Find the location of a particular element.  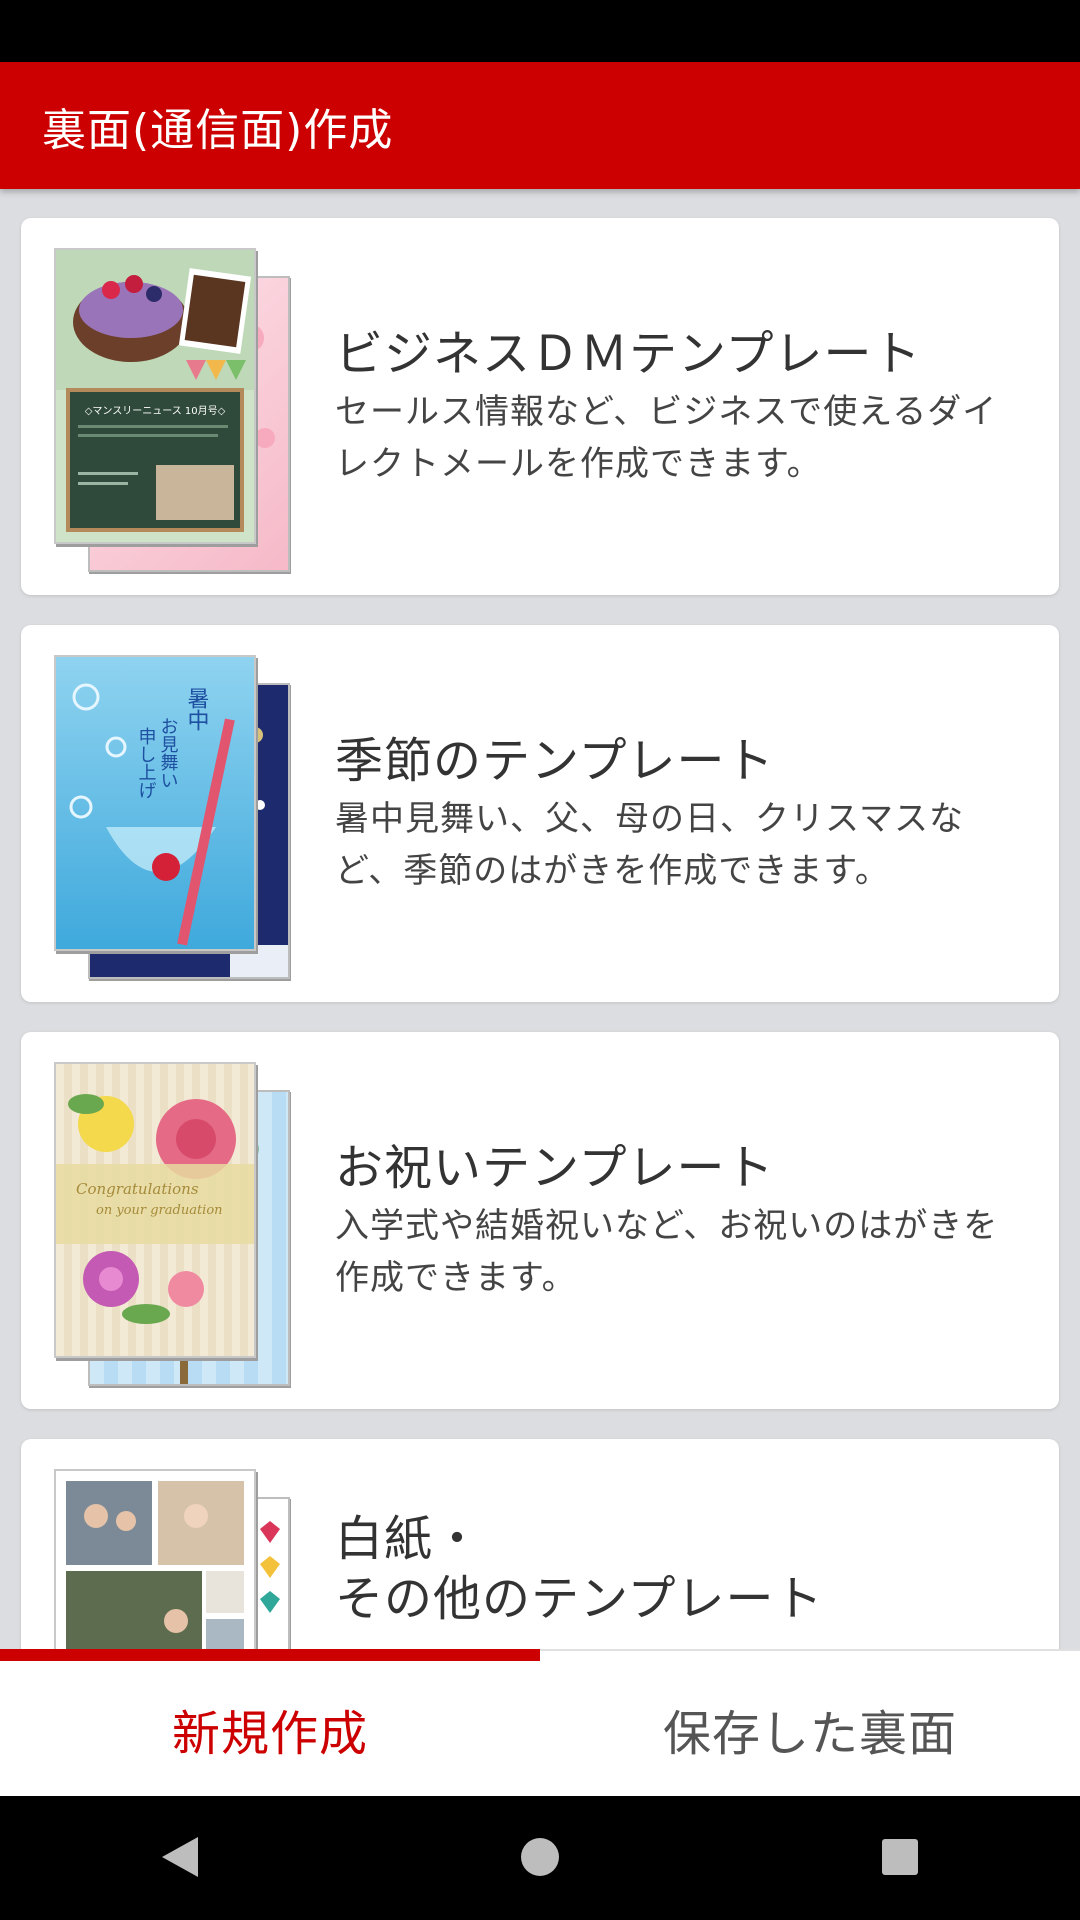

svg-text: お見舞い is located at coordinates (168, 753).